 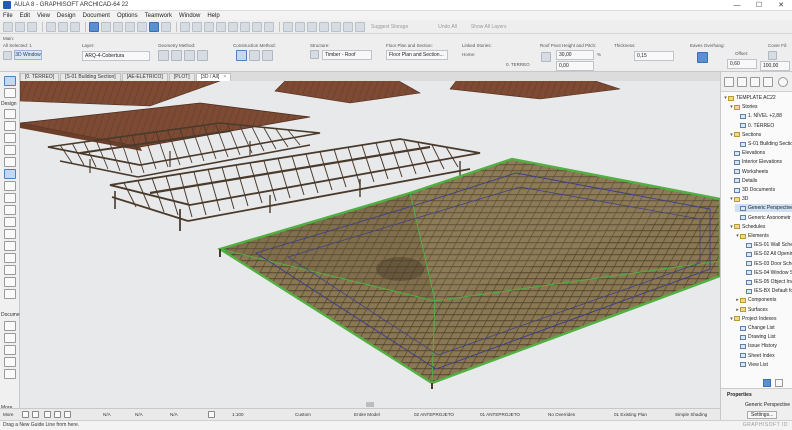 I want to click on view-map-icon, so click(x=742, y=82).